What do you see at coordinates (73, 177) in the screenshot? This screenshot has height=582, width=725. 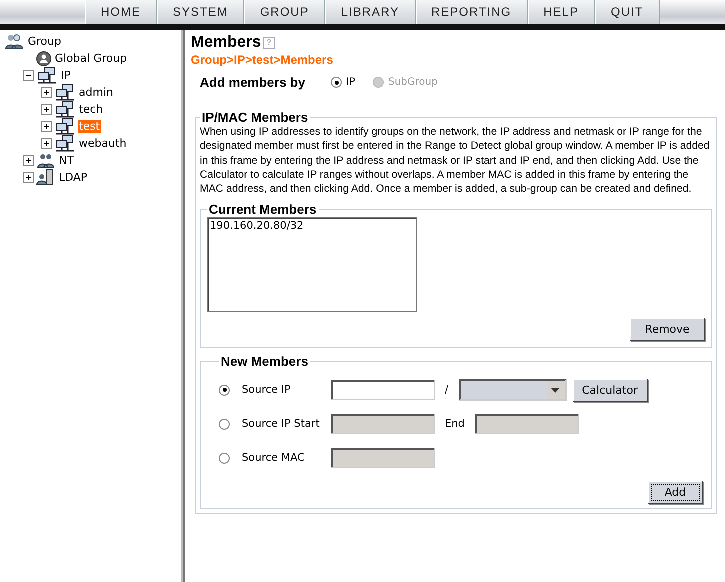 I see `tree-item: LDAP` at bounding box center [73, 177].